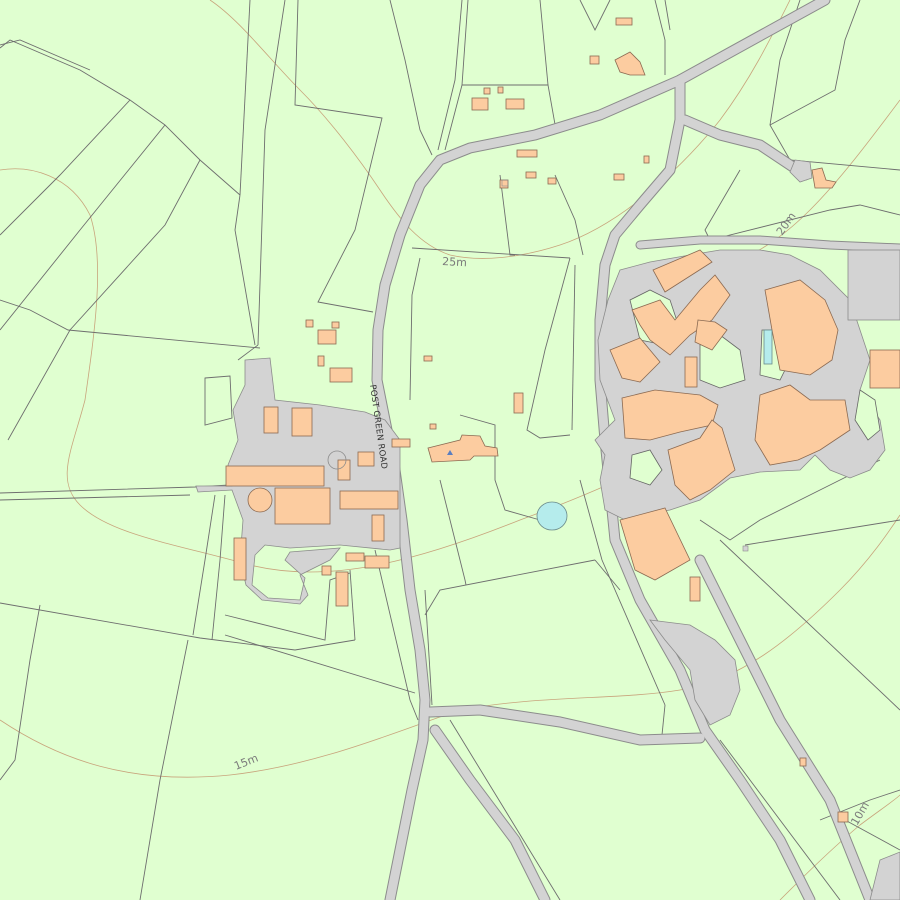 The height and width of the screenshot is (900, 900). I want to click on contour-label-25m: 25m, so click(454, 262).